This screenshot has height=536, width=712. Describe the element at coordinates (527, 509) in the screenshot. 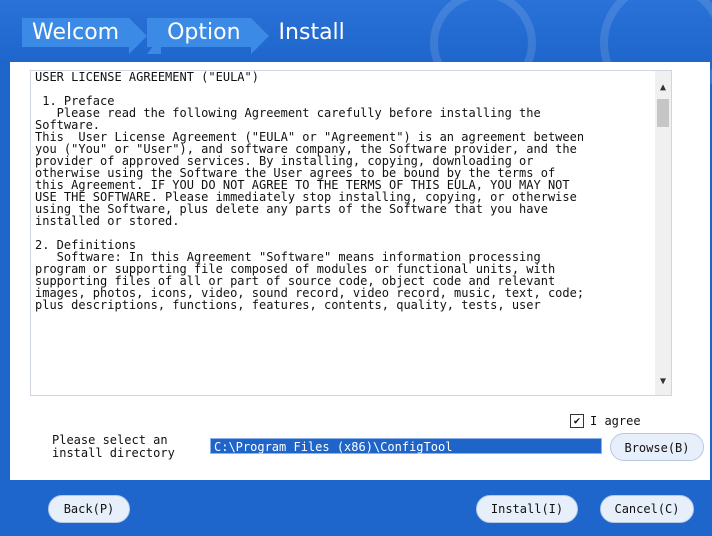

I see `install-button: Install(I)` at that location.